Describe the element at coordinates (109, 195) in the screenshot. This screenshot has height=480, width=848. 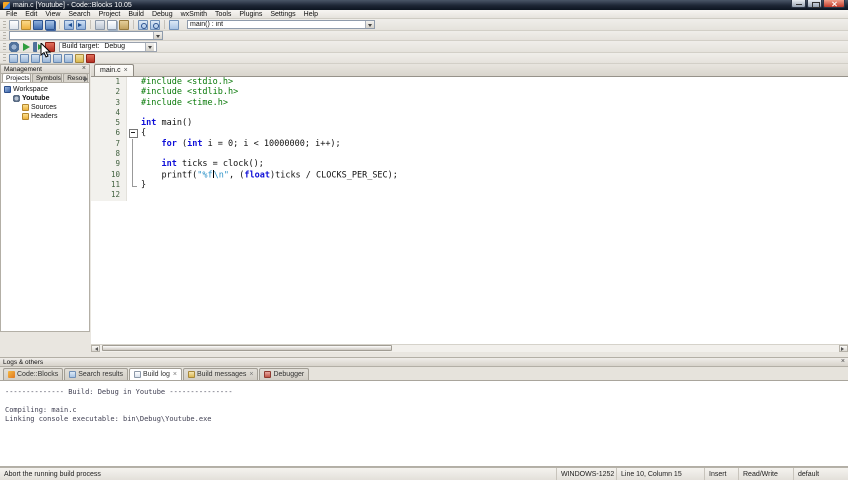
I see `line-number: 12` at that location.